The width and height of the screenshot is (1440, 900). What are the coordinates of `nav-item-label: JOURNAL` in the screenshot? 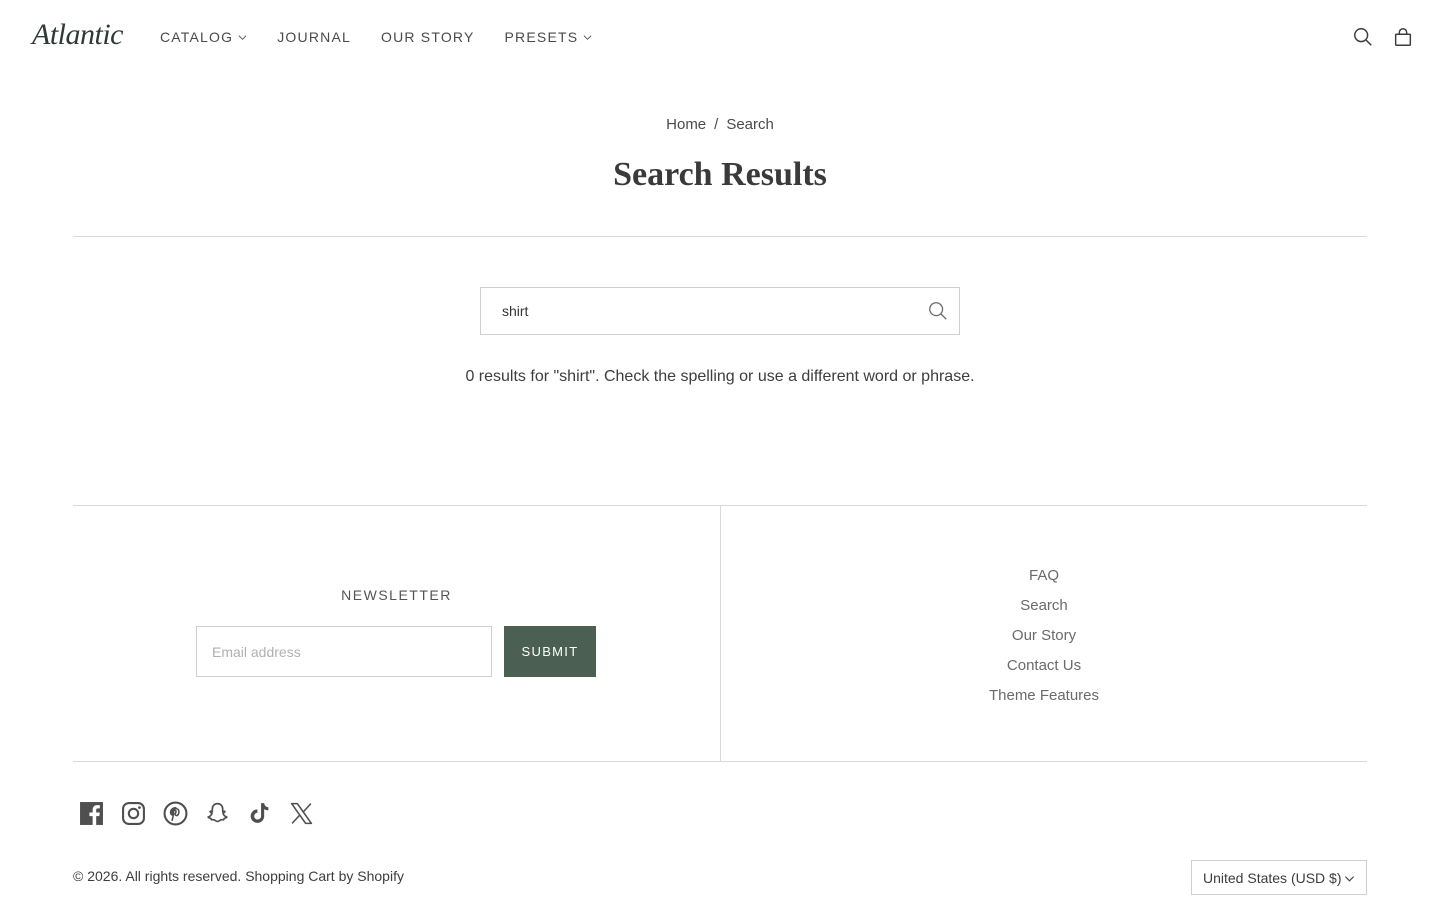 It's located at (314, 37).